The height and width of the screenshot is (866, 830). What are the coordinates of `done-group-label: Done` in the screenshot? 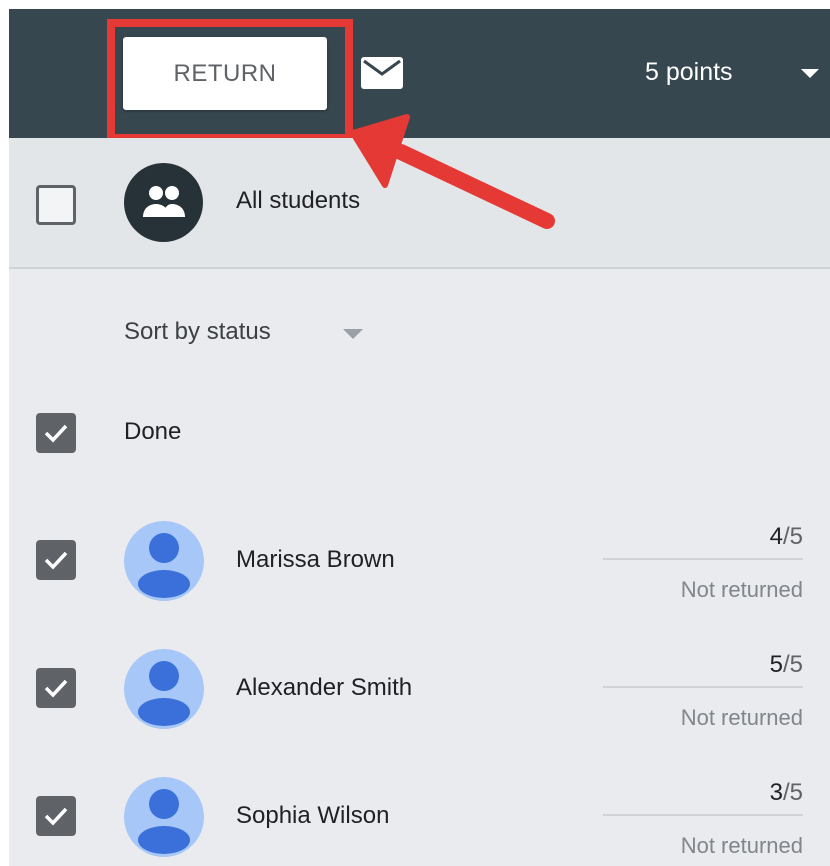 It's located at (153, 431).